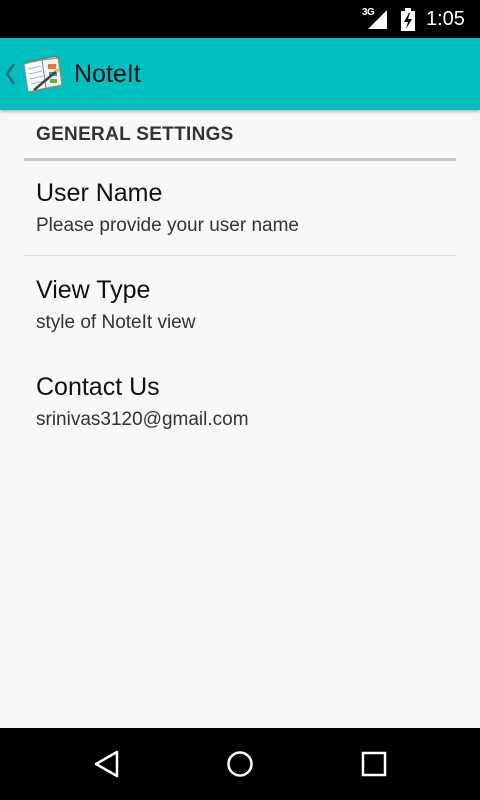  I want to click on battery-charging-icon, so click(408, 19).